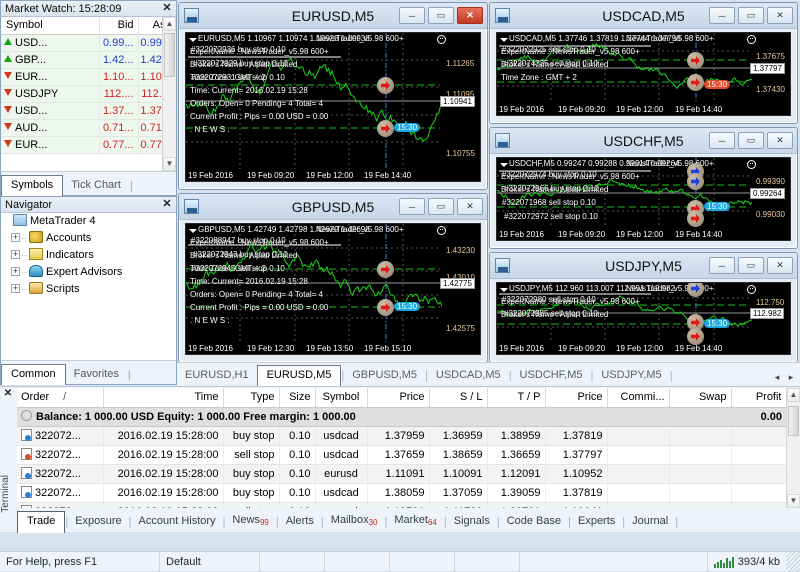 The image size is (800, 572). I want to click on terminal-scrollbar: ▲ ▼, so click(793, 448).